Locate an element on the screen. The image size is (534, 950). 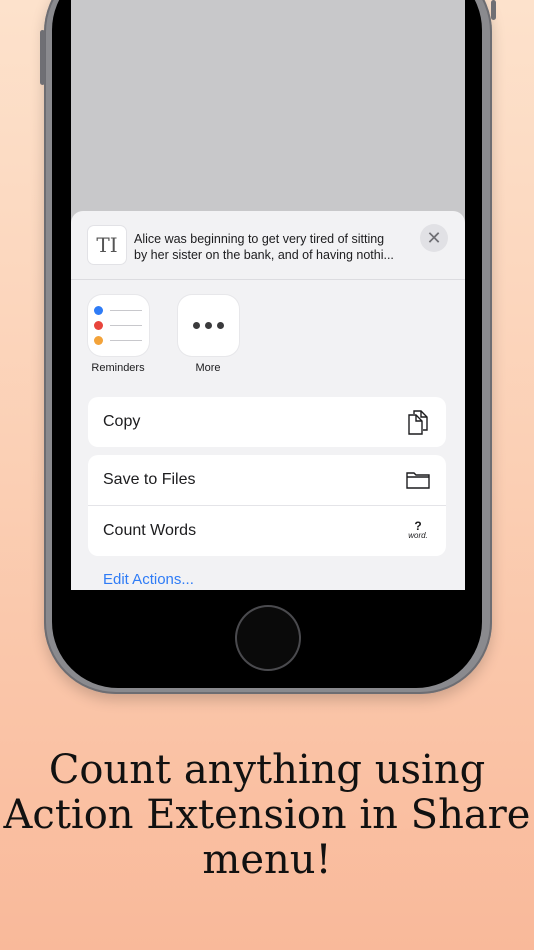
reminder-dot-red is located at coordinates (98, 325).